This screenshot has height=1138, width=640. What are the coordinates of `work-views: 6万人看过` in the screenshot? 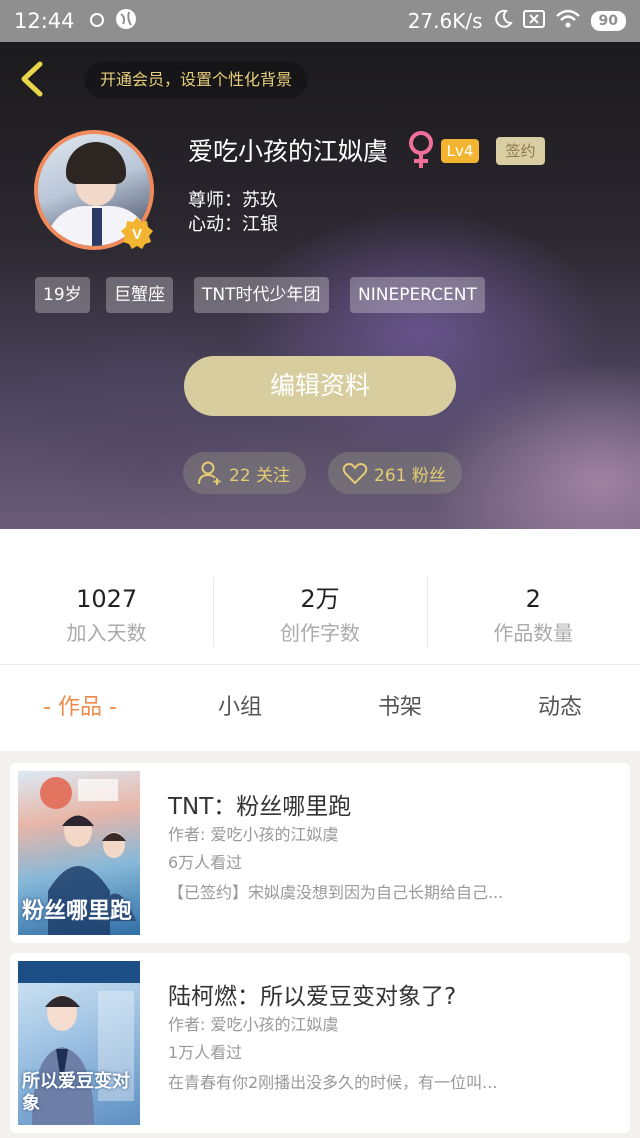 It's located at (205, 862).